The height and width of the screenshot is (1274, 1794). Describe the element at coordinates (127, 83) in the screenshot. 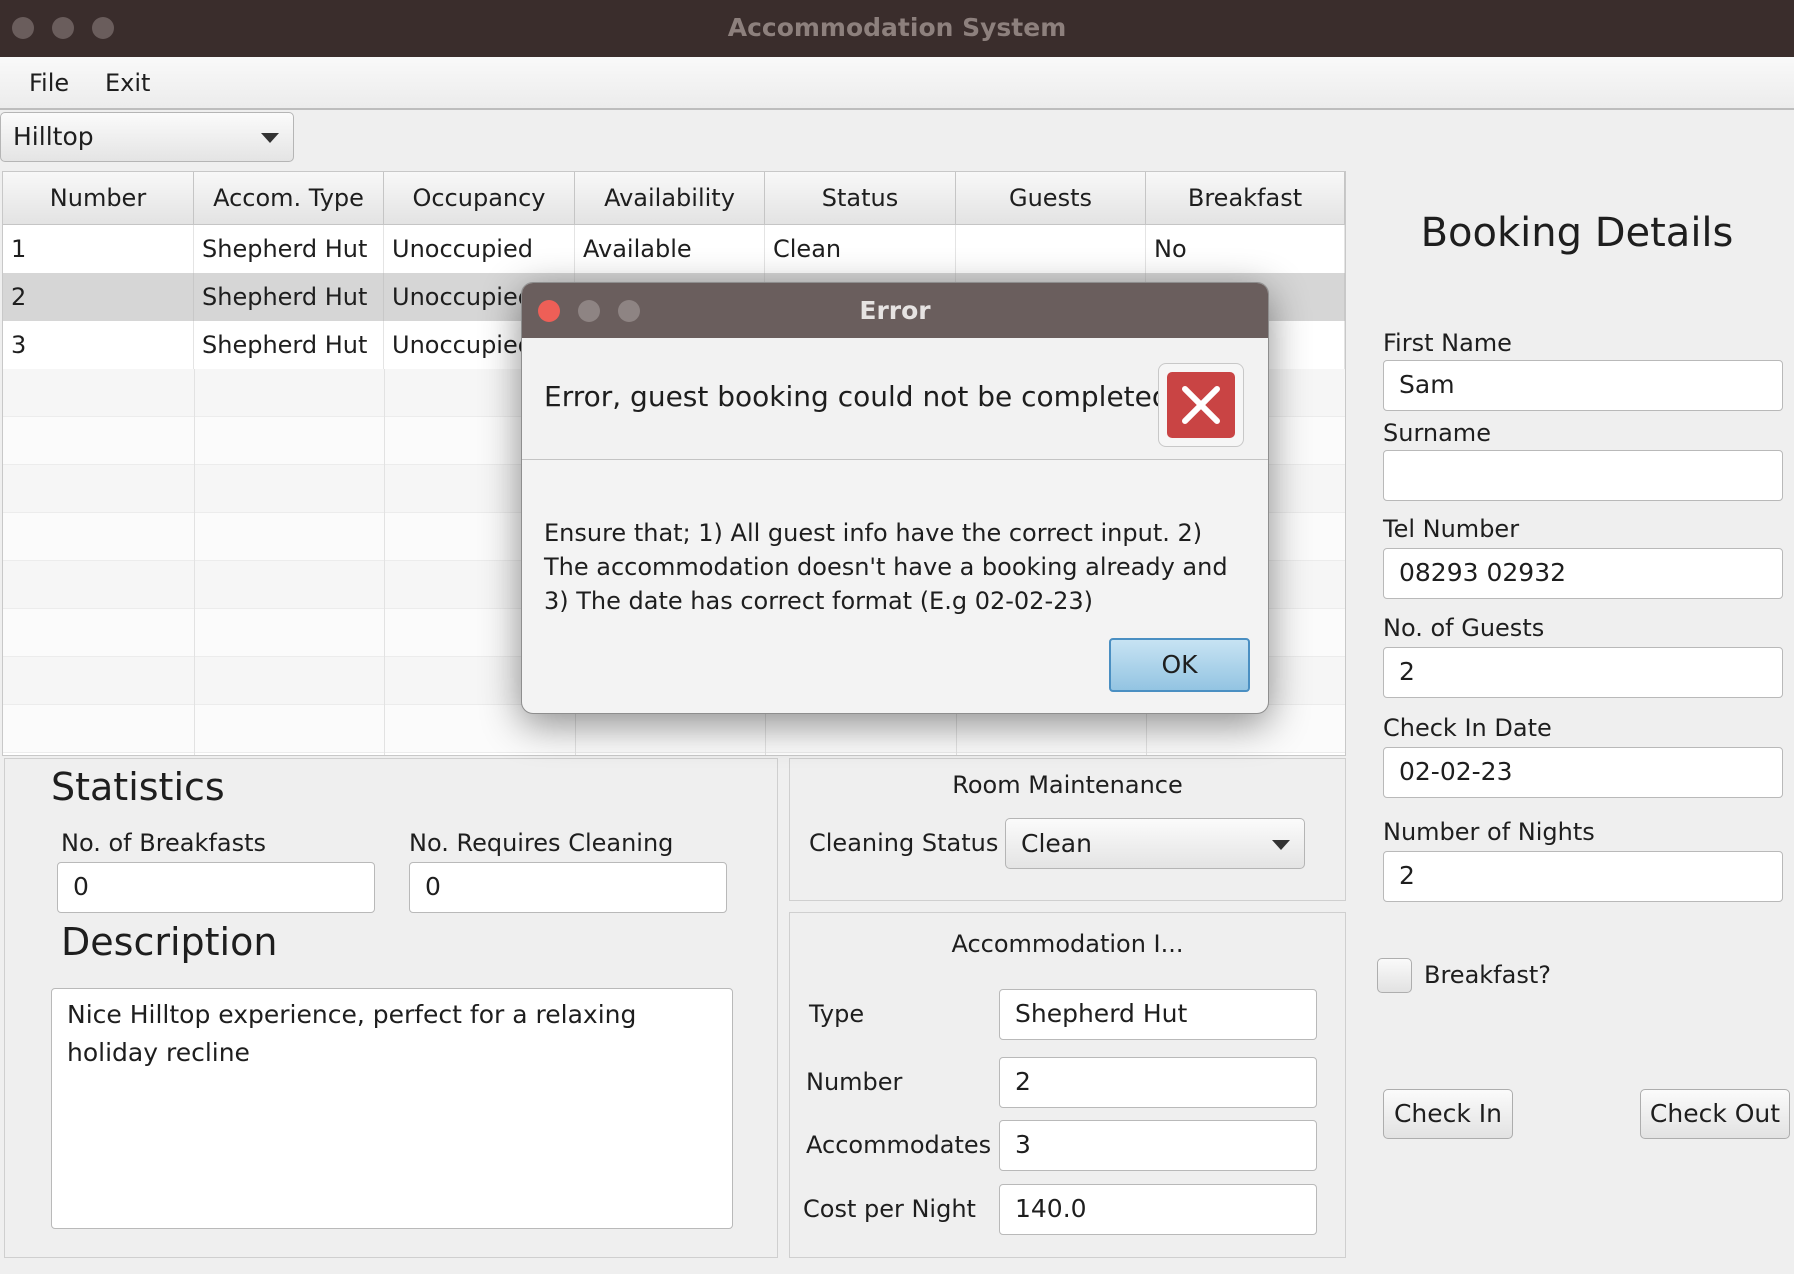

I see `menu-exit: Exit` at that location.